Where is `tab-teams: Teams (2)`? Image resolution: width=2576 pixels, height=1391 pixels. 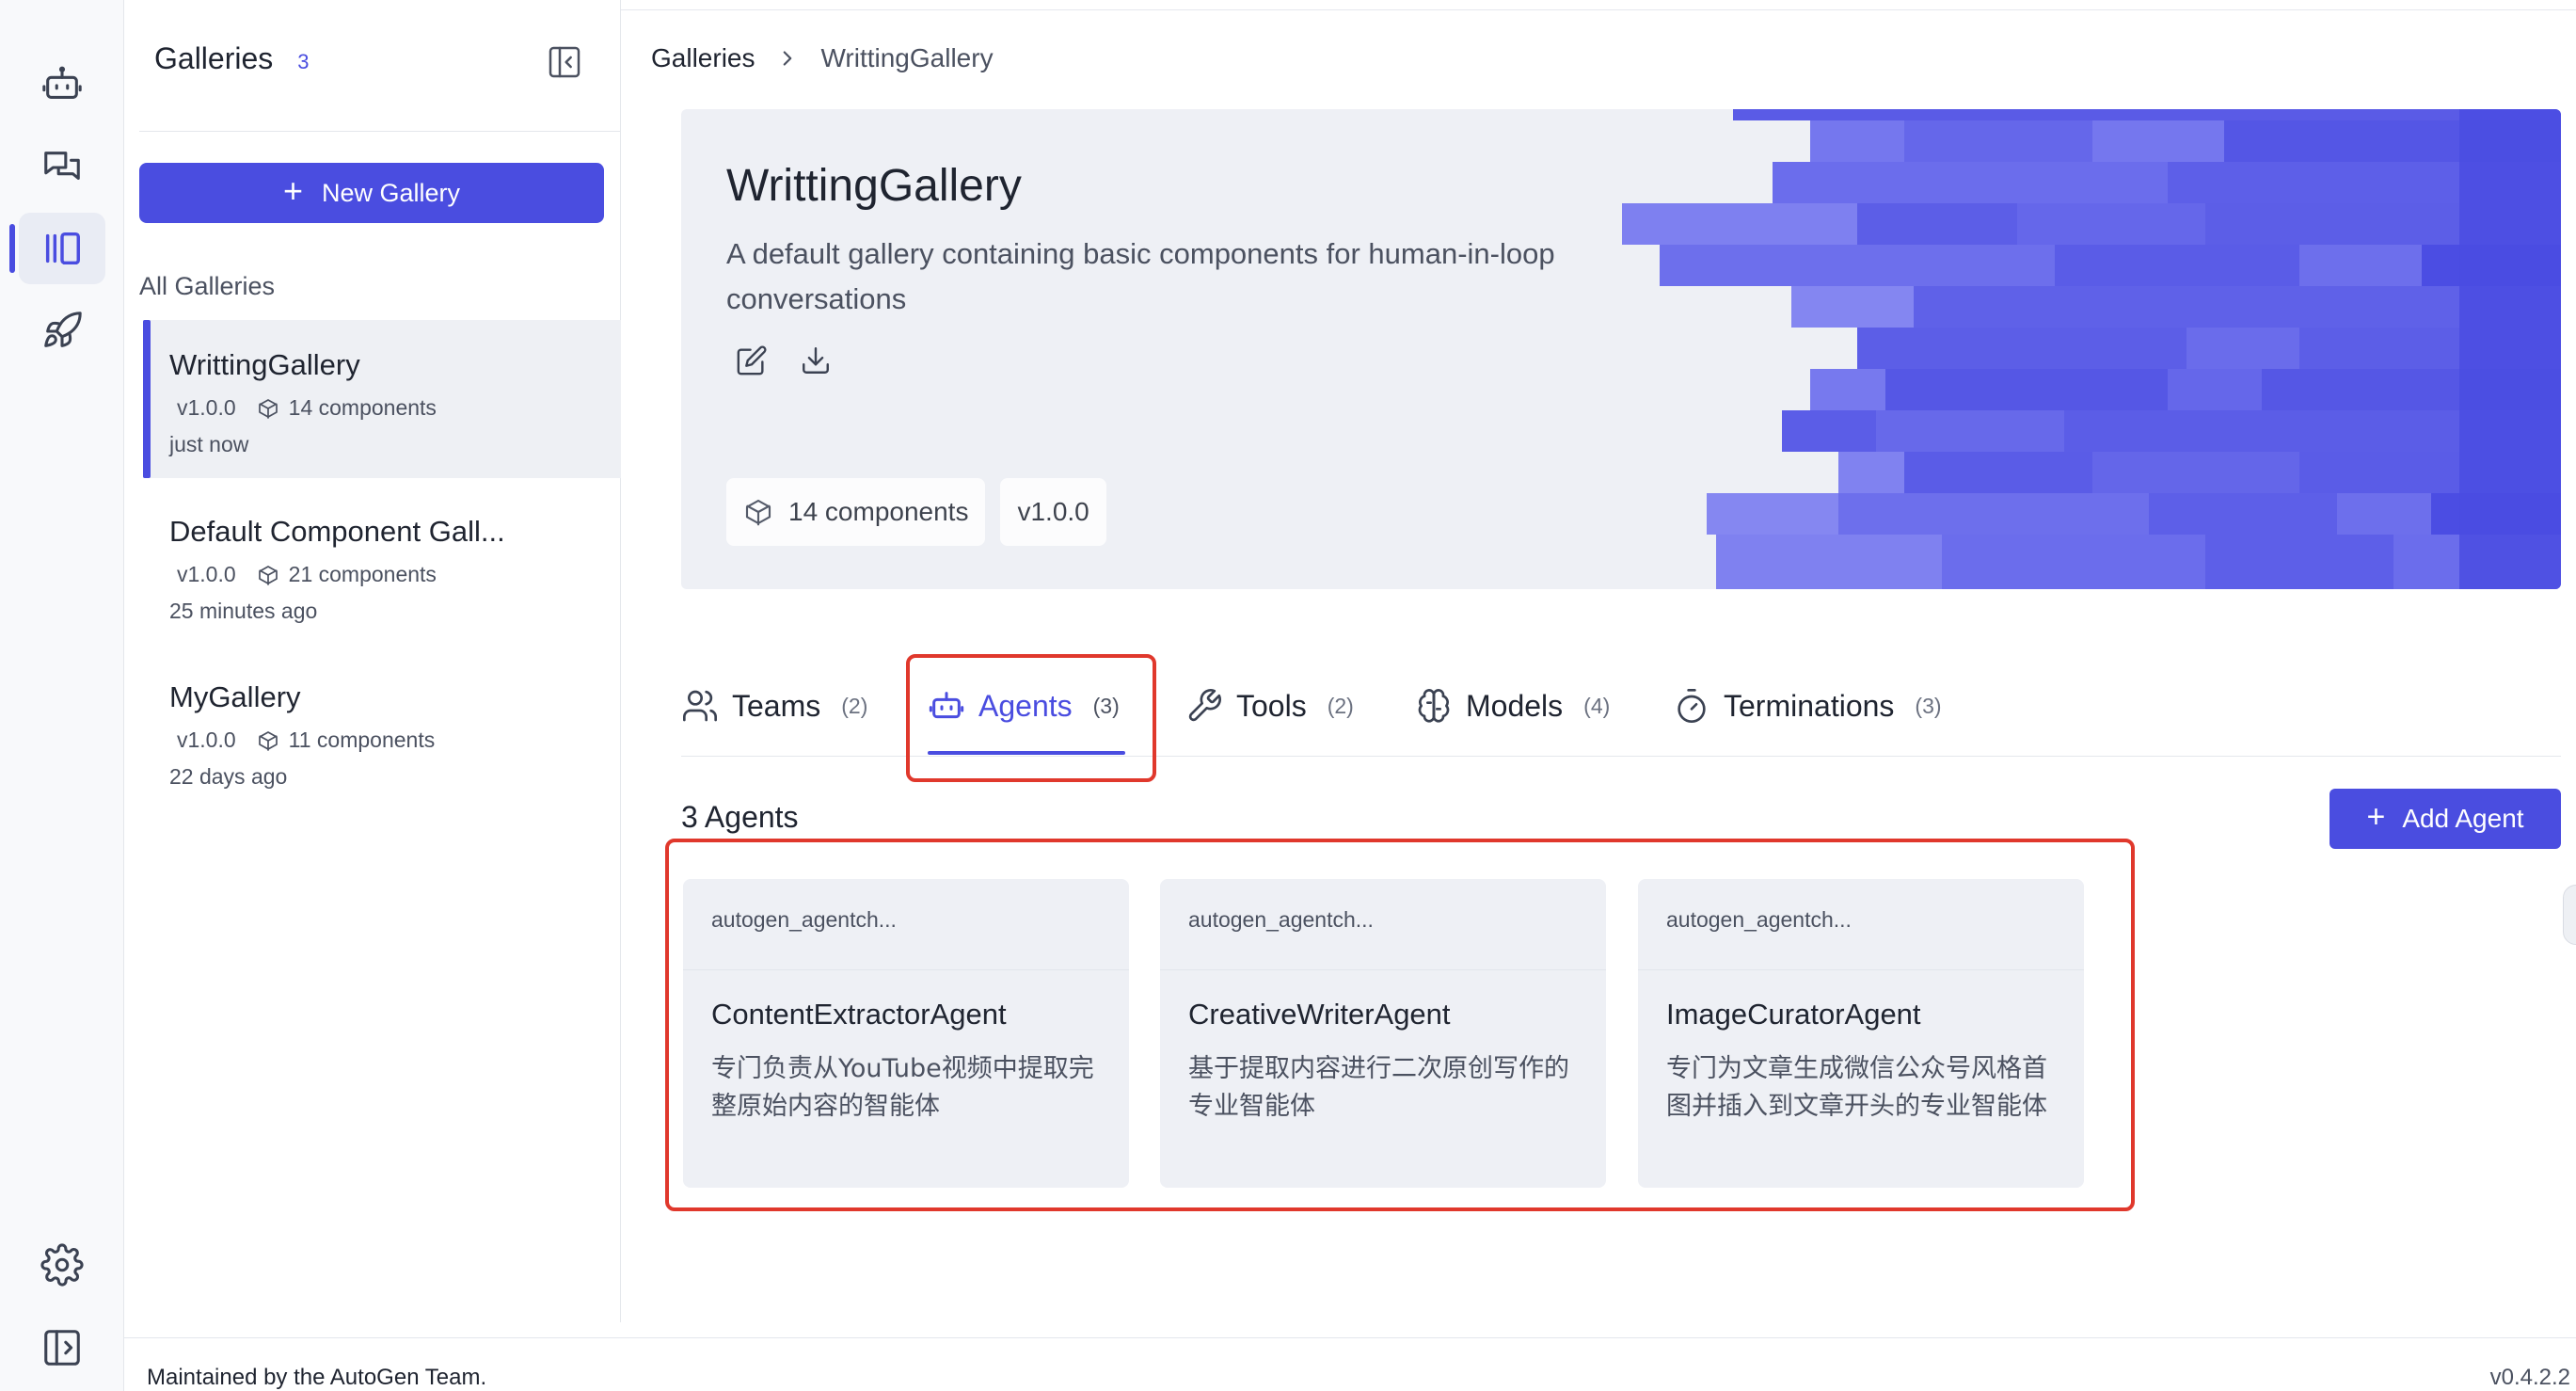 tab-teams: Teams (2) is located at coordinates (774, 706).